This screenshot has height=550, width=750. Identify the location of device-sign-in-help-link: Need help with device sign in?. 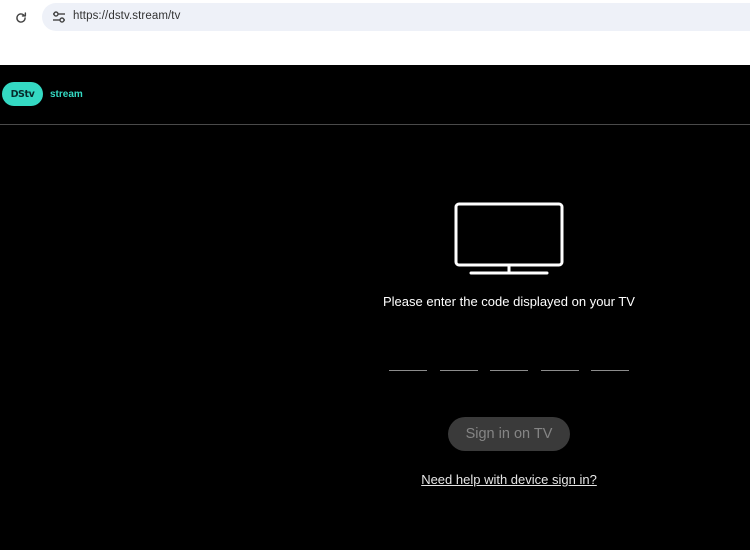
(509, 479).